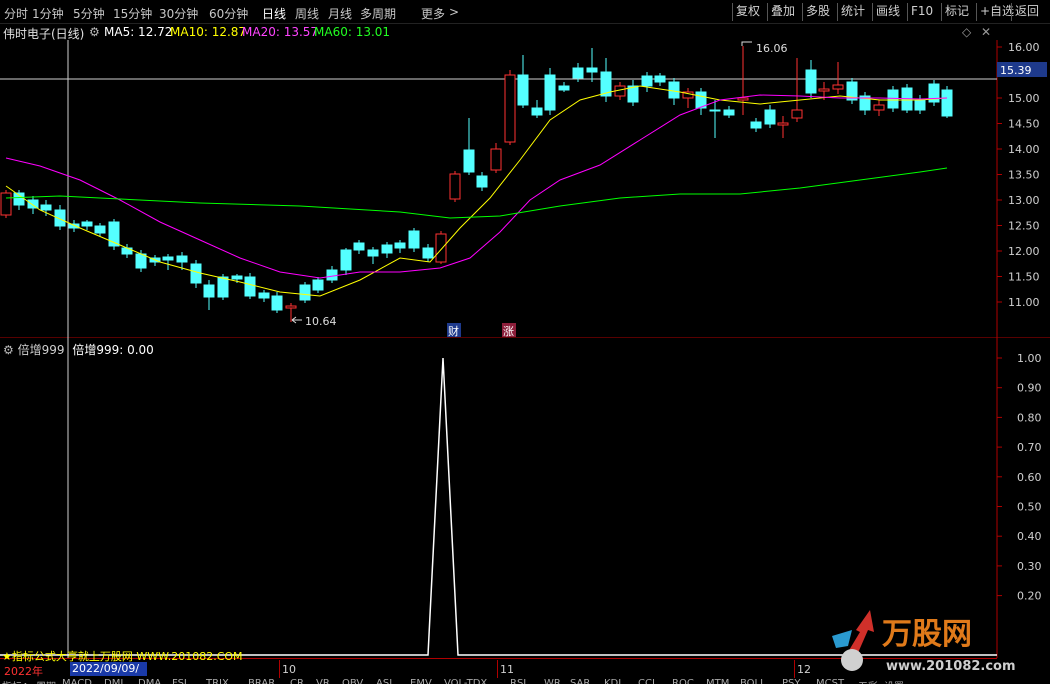 The height and width of the screenshot is (684, 1050). What do you see at coordinates (274, 13) in the screenshot?
I see `period-tab: 日线` at bounding box center [274, 13].